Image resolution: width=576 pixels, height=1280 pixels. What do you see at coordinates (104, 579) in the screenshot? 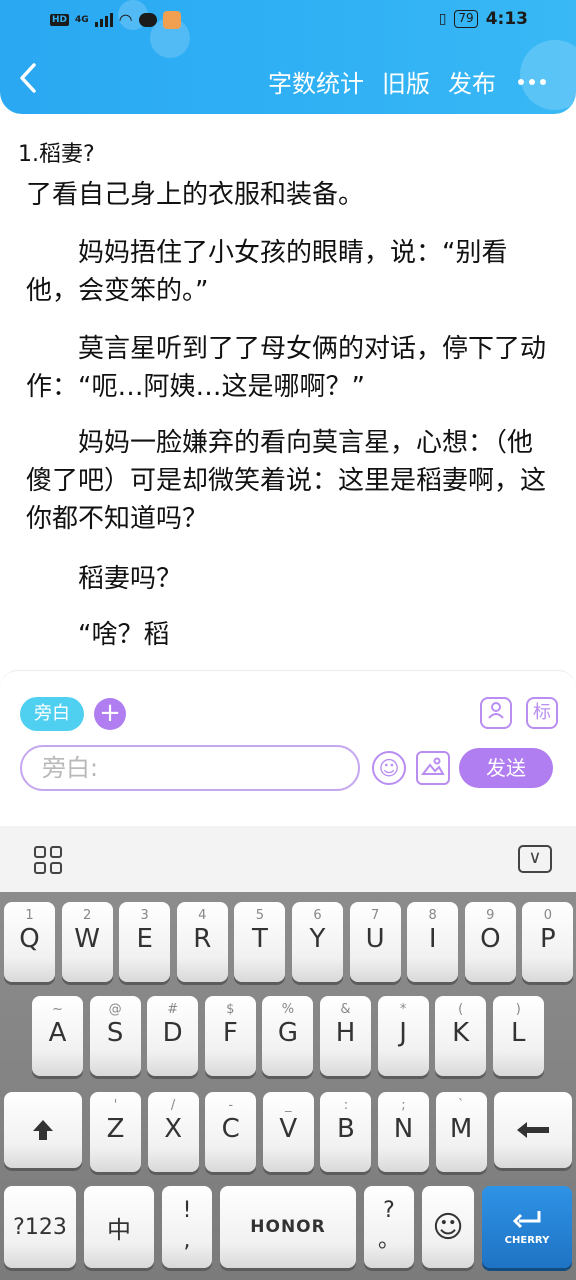
I see `paragraph: 稻妻吗？` at bounding box center [104, 579].